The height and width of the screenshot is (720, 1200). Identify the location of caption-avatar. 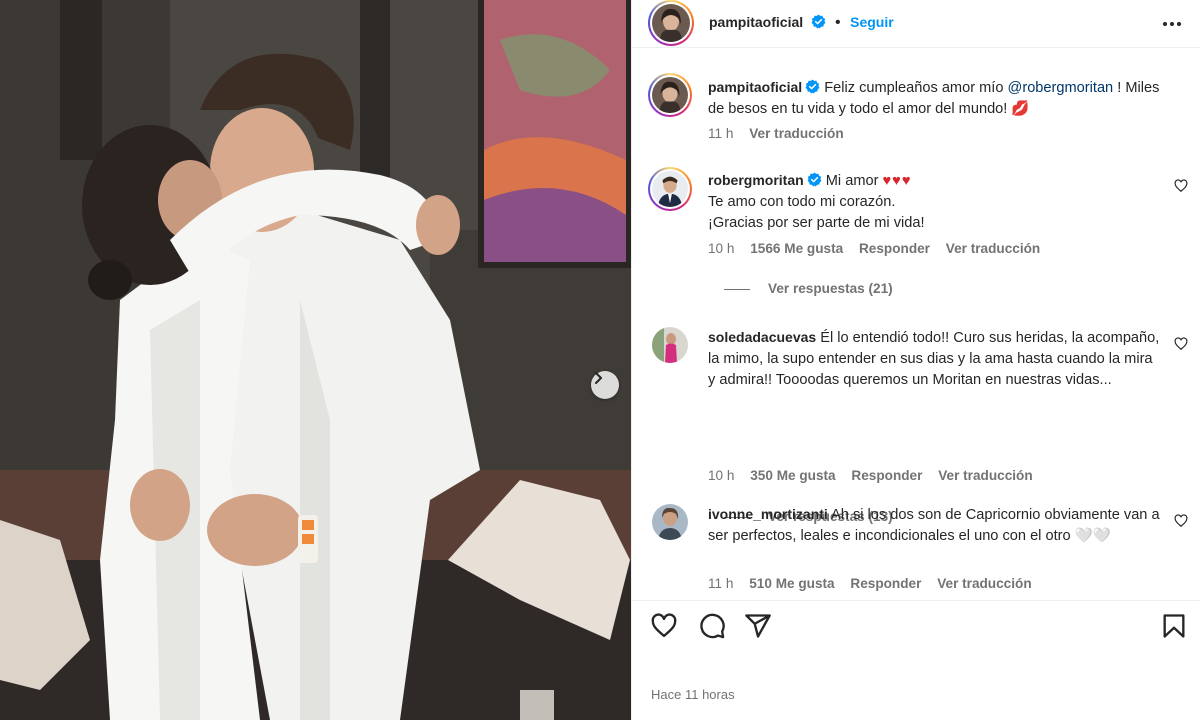
(670, 95).